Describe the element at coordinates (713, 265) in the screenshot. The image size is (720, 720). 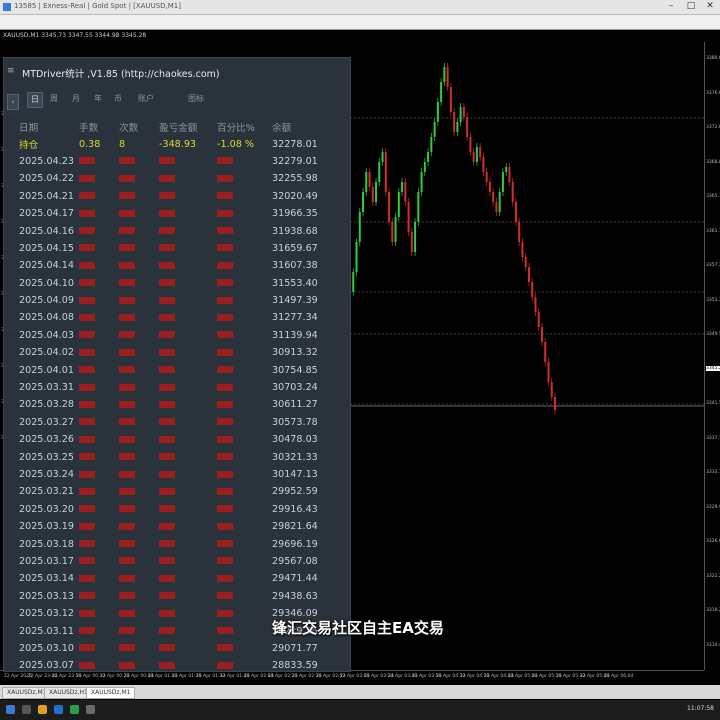
I see `price-tick: 3357.32` at that location.